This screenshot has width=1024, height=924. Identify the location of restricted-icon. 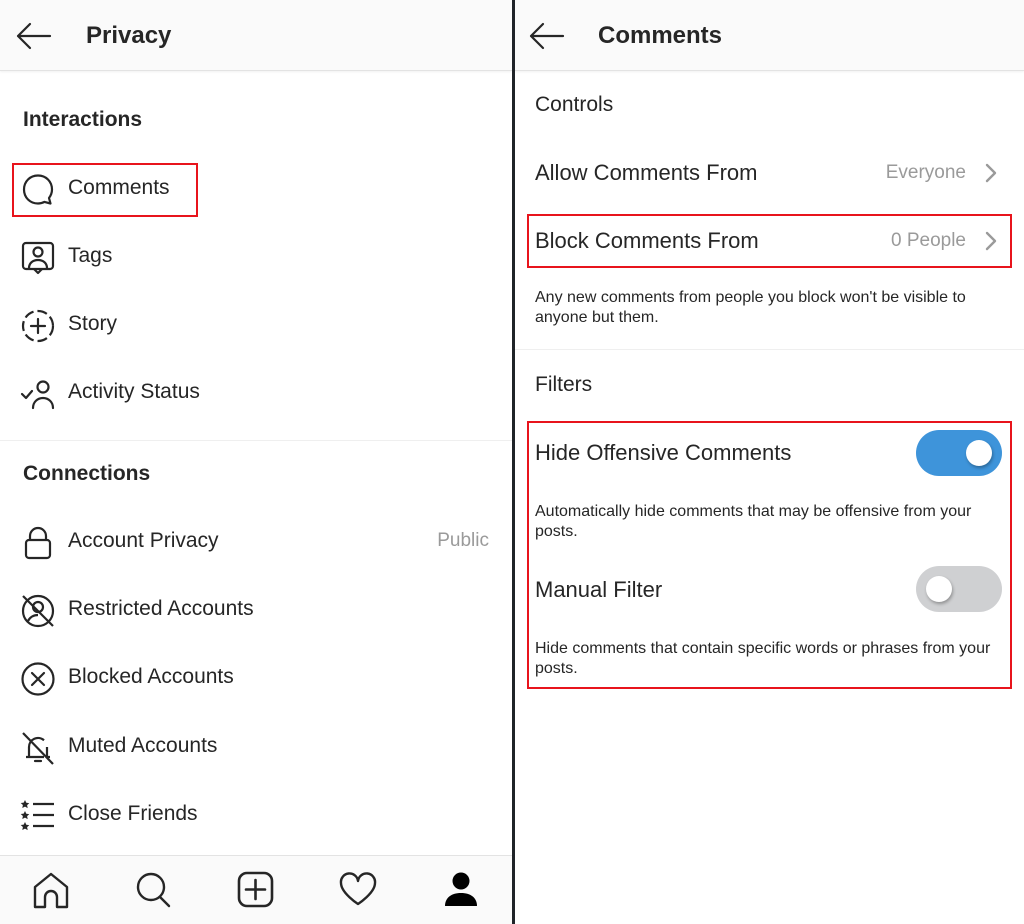
(38, 611).